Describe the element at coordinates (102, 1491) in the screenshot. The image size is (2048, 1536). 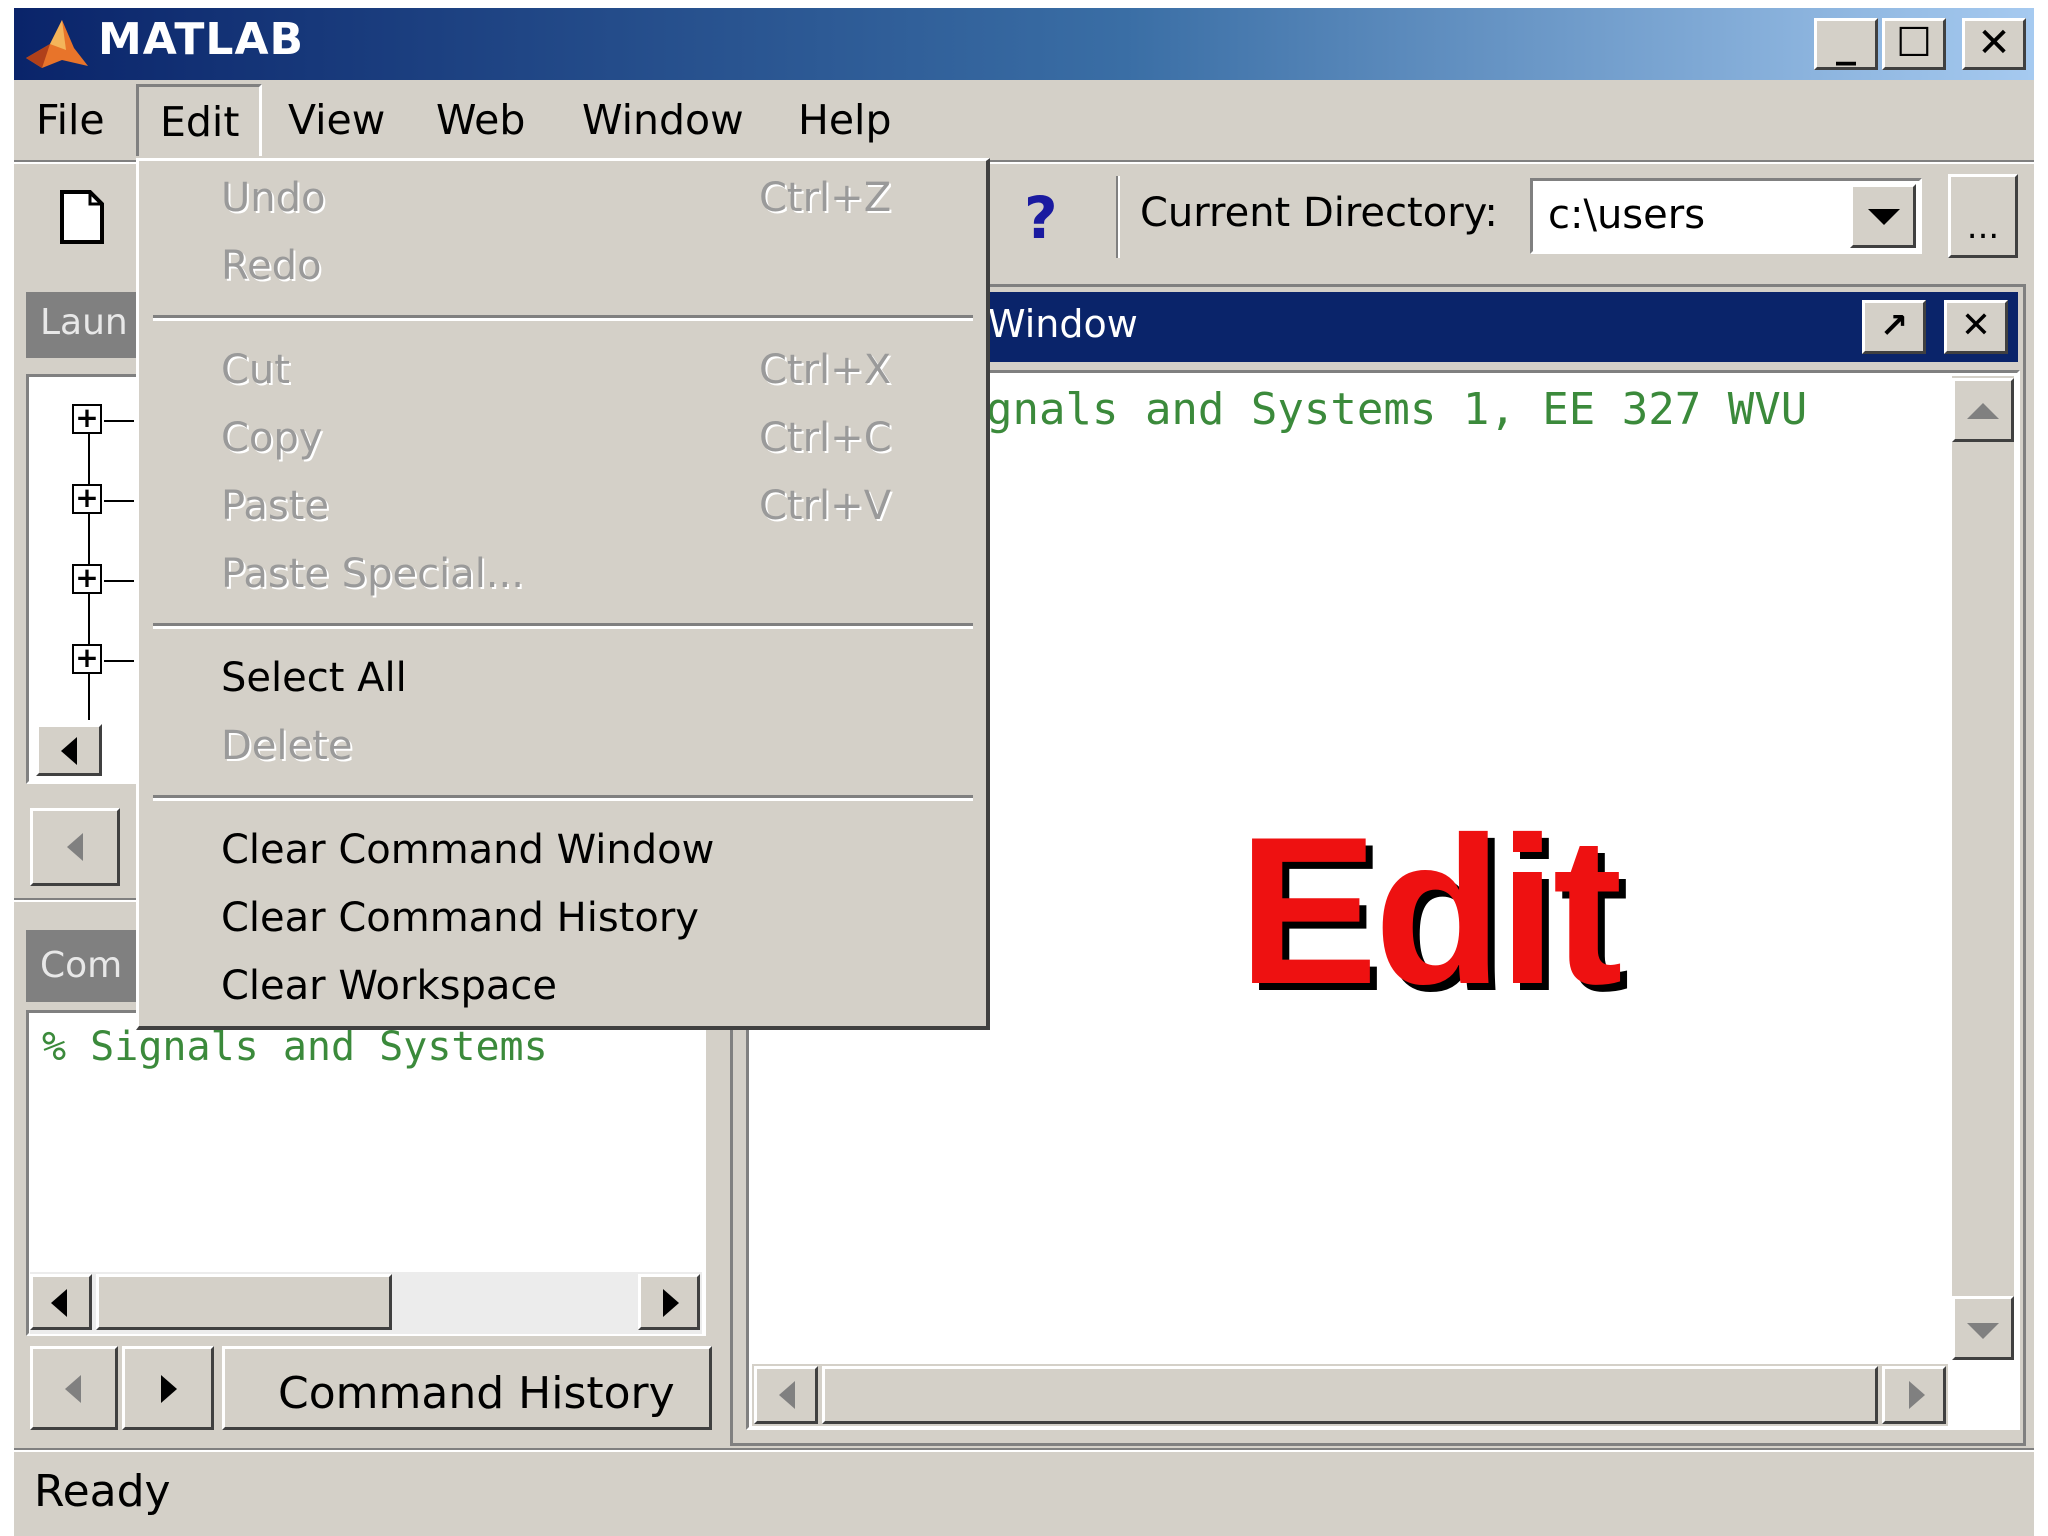
I see `status-text: Ready` at that location.